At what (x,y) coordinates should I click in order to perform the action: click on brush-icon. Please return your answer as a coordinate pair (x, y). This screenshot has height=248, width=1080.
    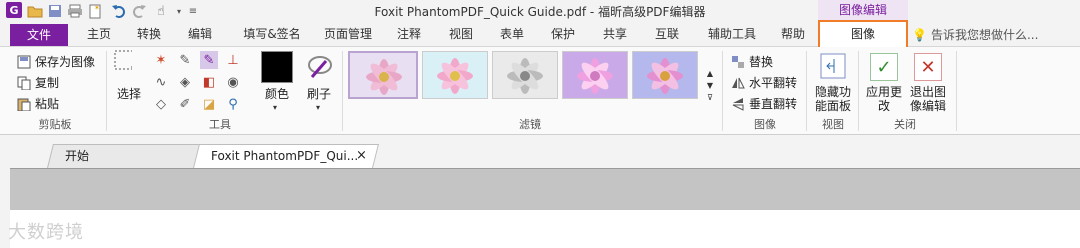
    Looking at the image, I should click on (319, 67).